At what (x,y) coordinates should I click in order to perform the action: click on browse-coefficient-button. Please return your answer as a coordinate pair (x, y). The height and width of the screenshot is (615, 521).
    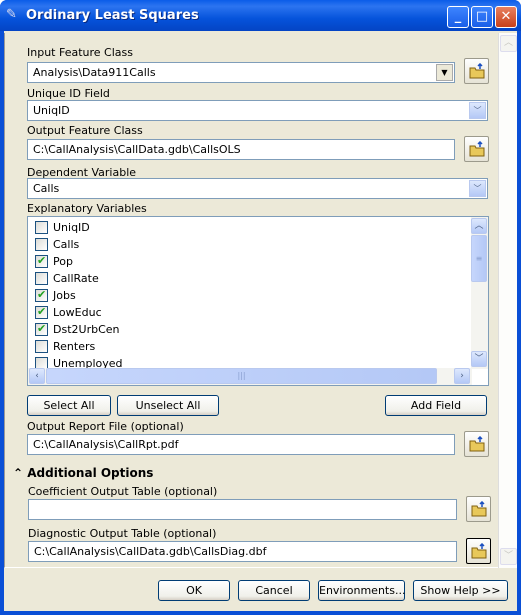
    Looking at the image, I should click on (478, 509).